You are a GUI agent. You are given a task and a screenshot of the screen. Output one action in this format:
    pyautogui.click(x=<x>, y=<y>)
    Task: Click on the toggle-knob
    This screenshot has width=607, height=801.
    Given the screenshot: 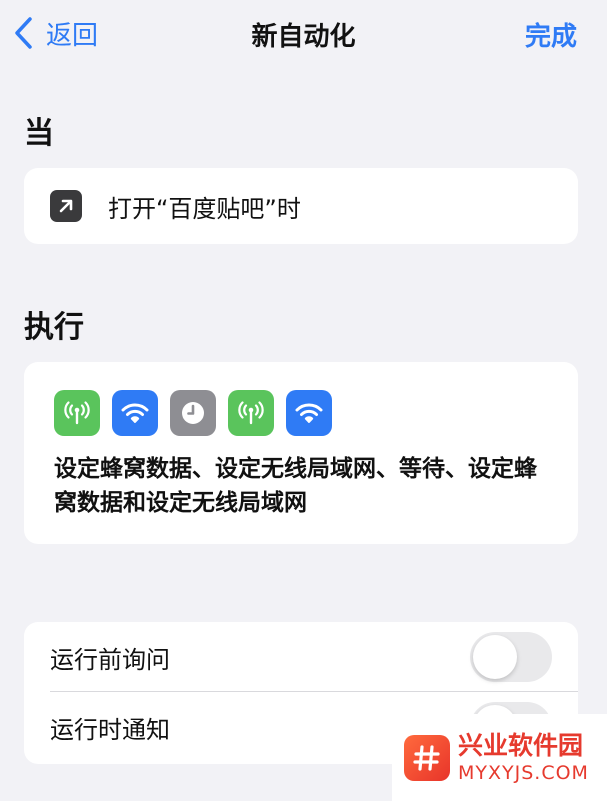 What is the action you would take?
    pyautogui.click(x=495, y=657)
    